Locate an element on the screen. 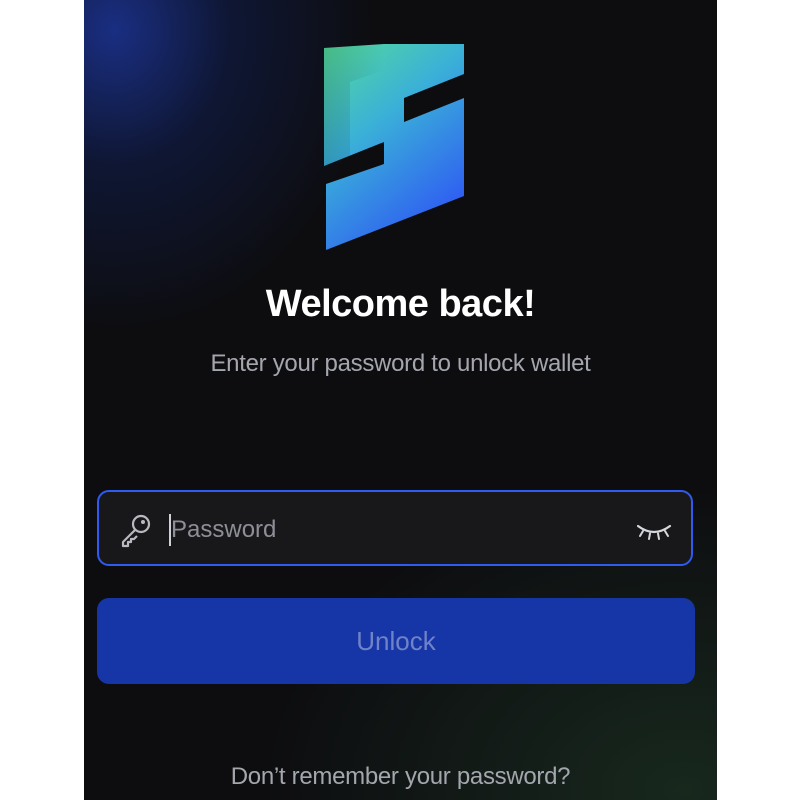 The width and height of the screenshot is (800, 800). key-icon is located at coordinates (136, 531).